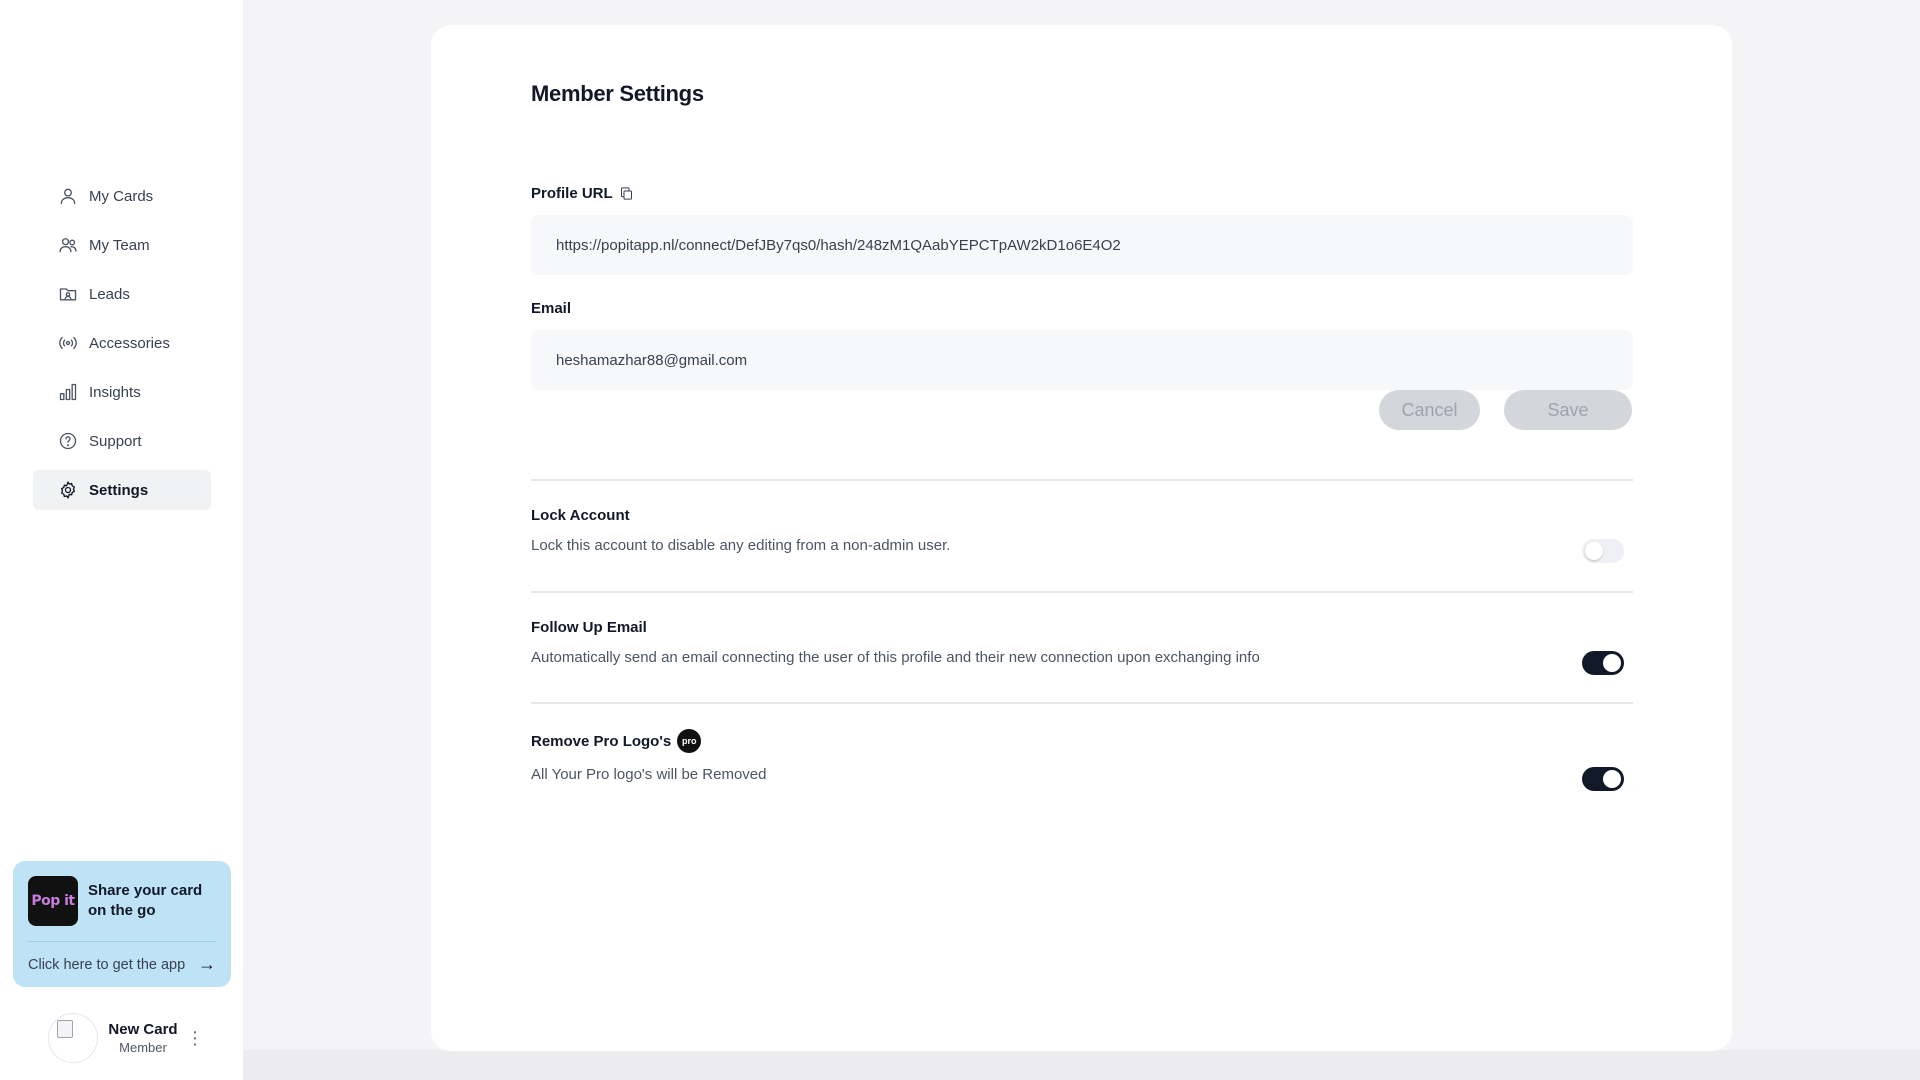  Describe the element at coordinates (68, 441) in the screenshot. I see `help-icon` at that location.